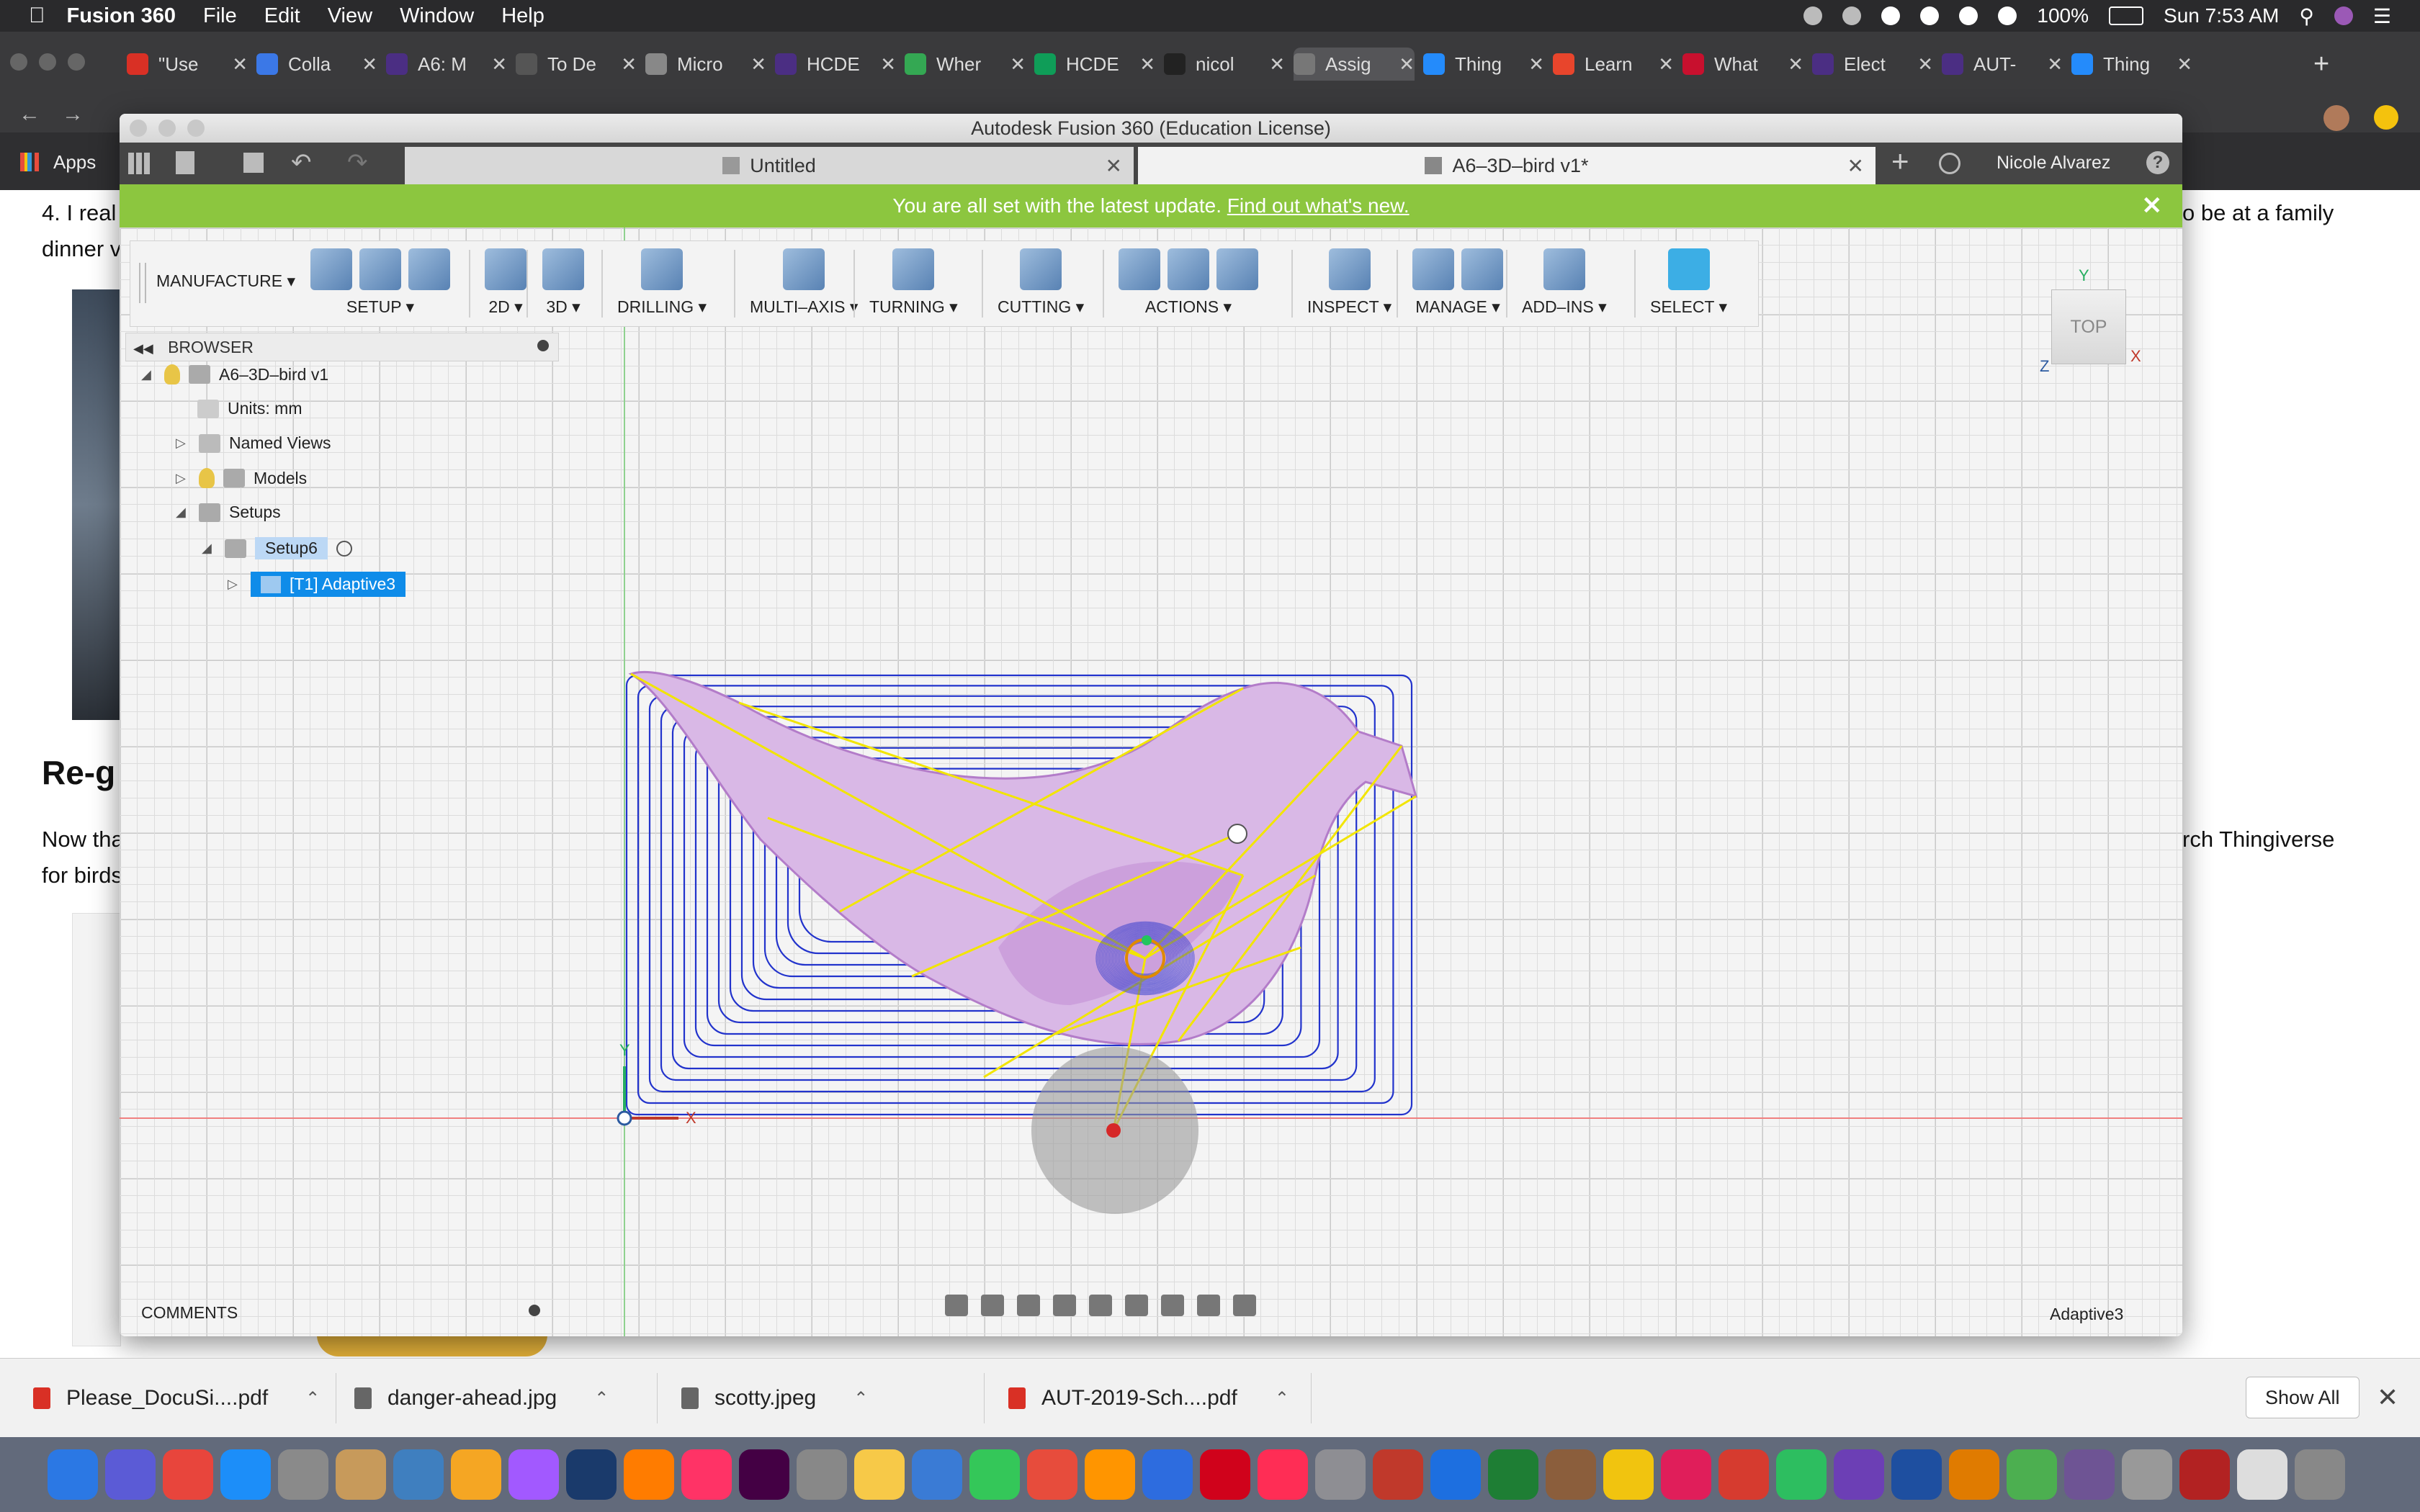  Describe the element at coordinates (235, 584) in the screenshot. I see `expand-icon: ▷` at that location.